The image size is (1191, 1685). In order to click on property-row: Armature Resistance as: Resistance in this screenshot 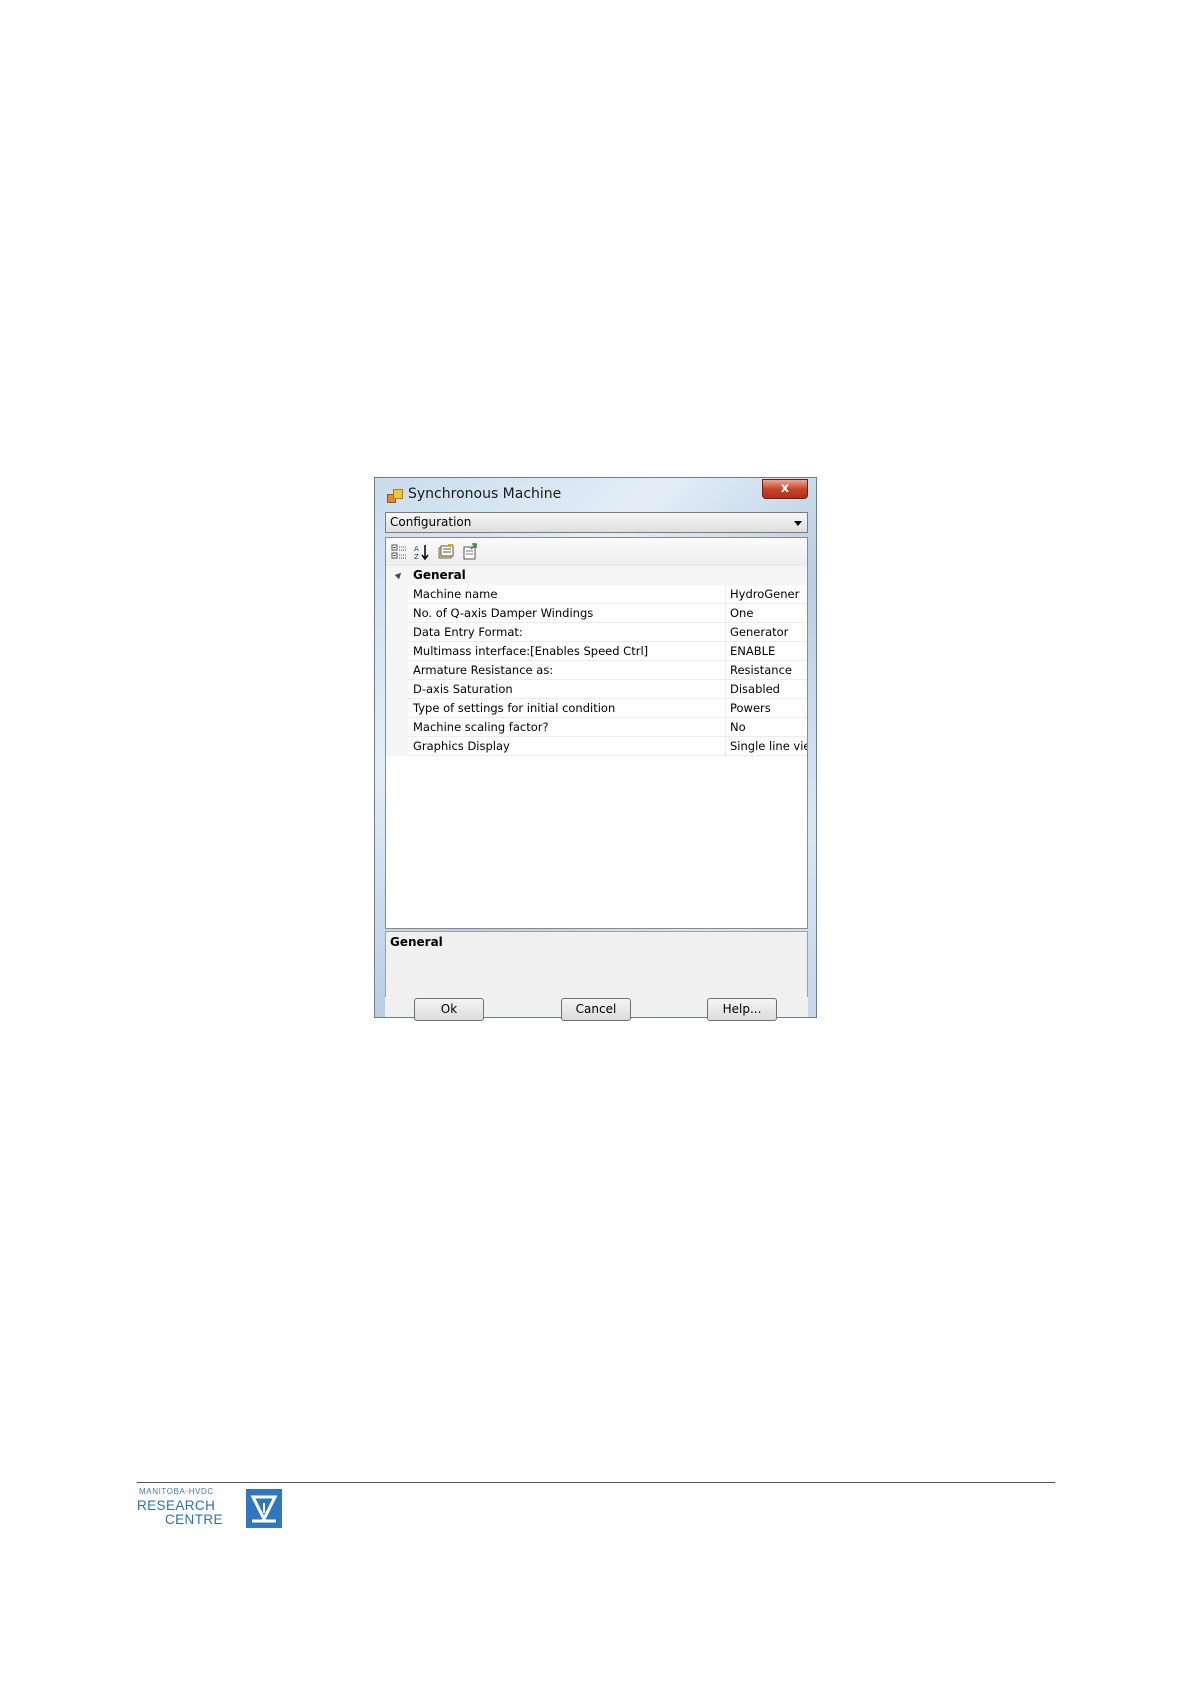, I will do `click(596, 670)`.